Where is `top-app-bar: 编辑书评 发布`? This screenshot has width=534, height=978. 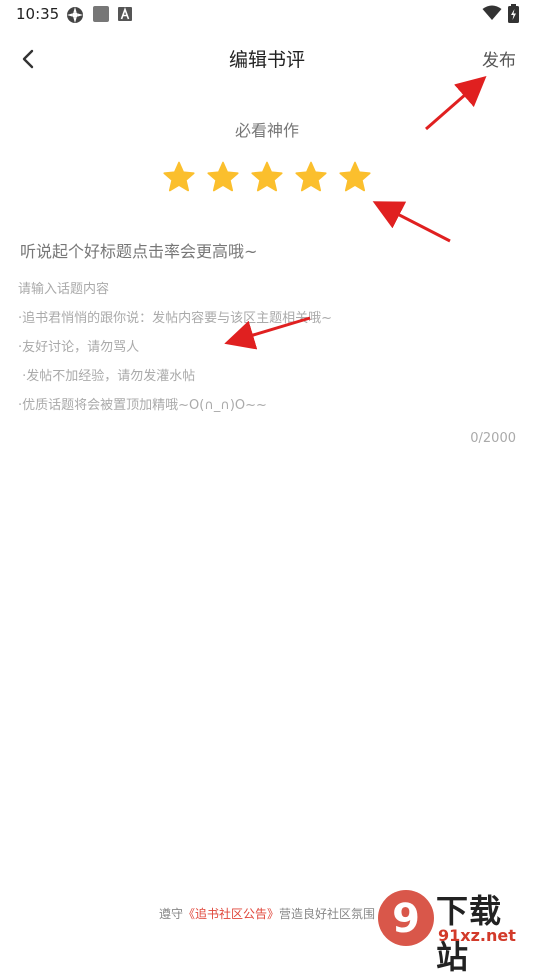 top-app-bar: 编辑书评 发布 is located at coordinates (267, 58).